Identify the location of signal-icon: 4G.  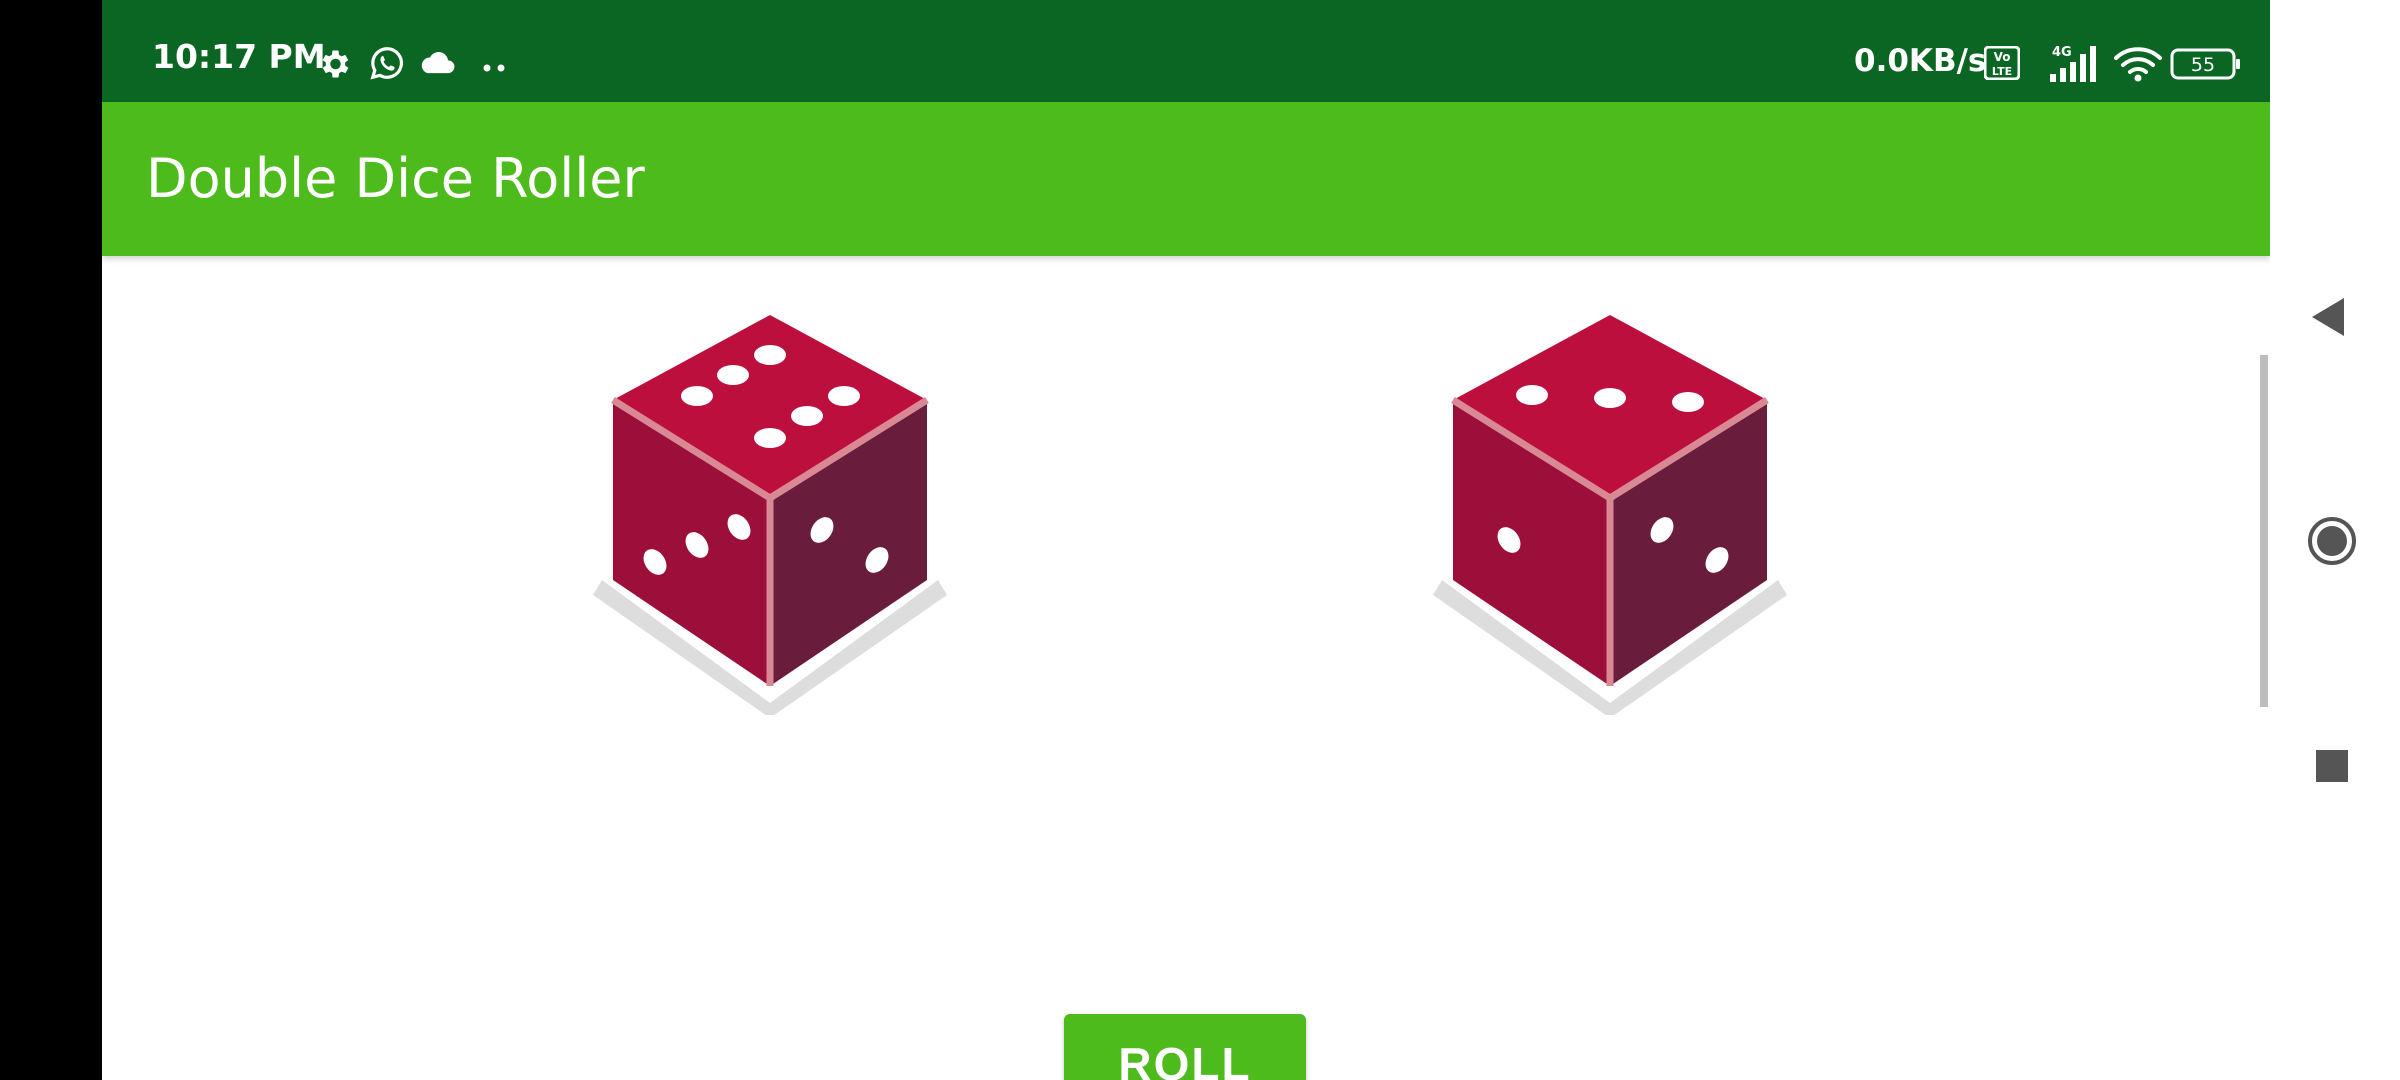
(2065, 65).